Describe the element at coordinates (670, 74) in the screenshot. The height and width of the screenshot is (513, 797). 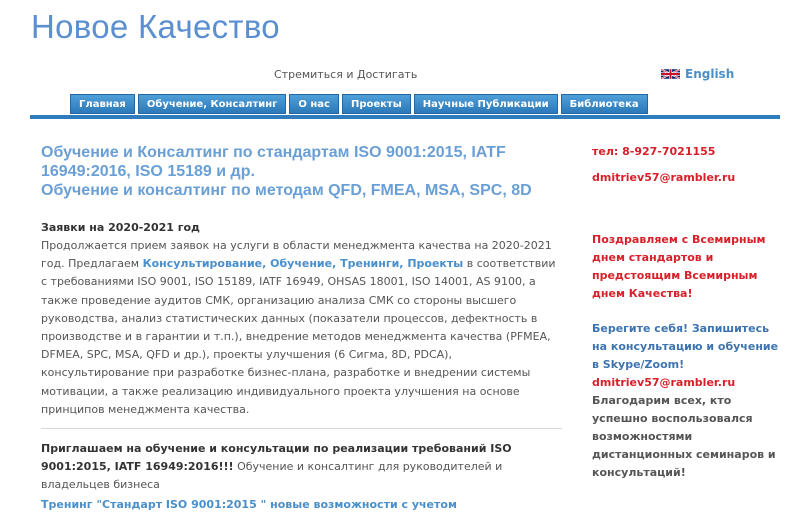
I see `uk-flag-icon` at that location.